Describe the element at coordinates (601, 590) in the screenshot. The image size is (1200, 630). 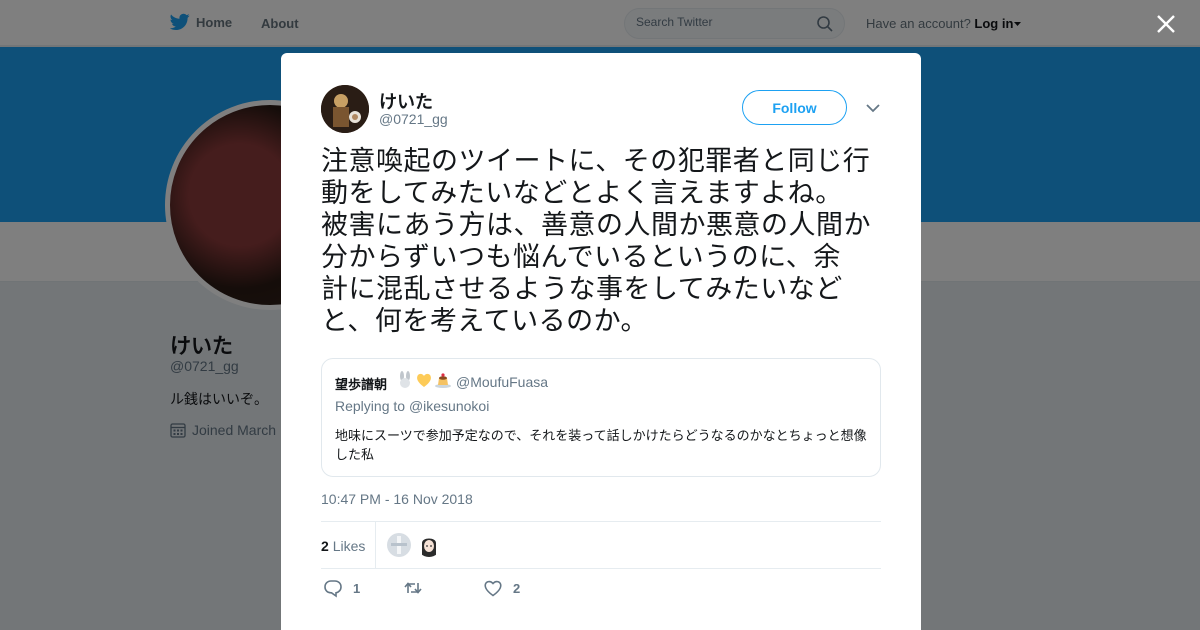
I see `tweet-actions: 1 2` at that location.